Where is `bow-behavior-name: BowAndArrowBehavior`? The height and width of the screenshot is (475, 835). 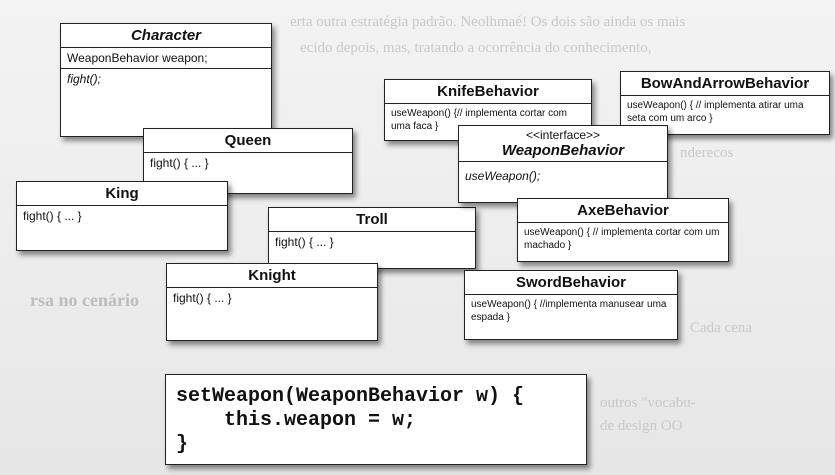 bow-behavior-name: BowAndArrowBehavior is located at coordinates (725, 84).